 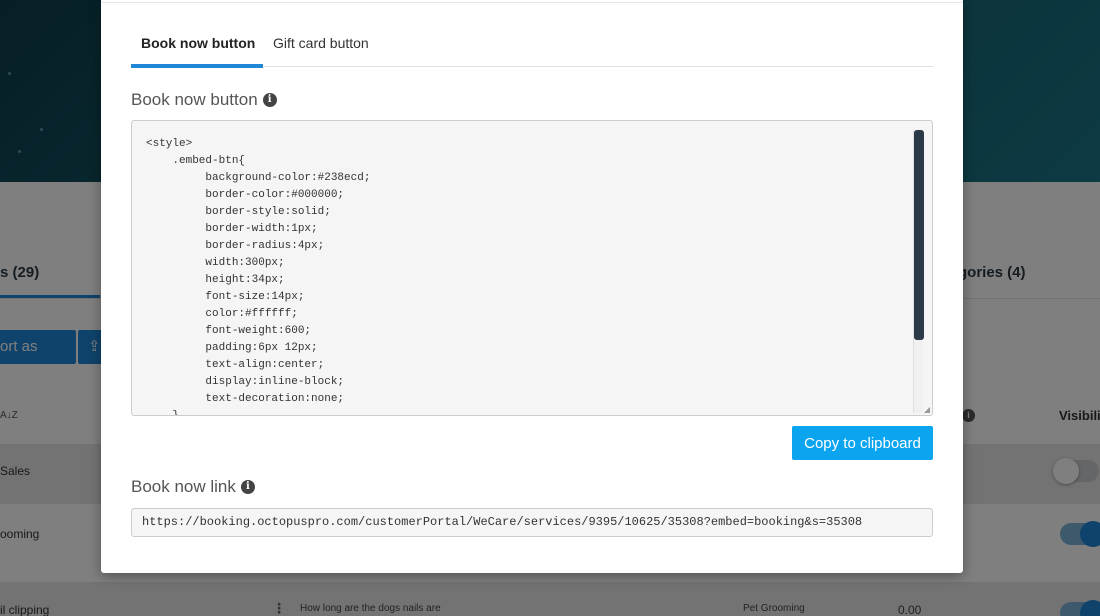 I want to click on copy-to-clipboard-button: Copy to clipboard, so click(x=862, y=443).